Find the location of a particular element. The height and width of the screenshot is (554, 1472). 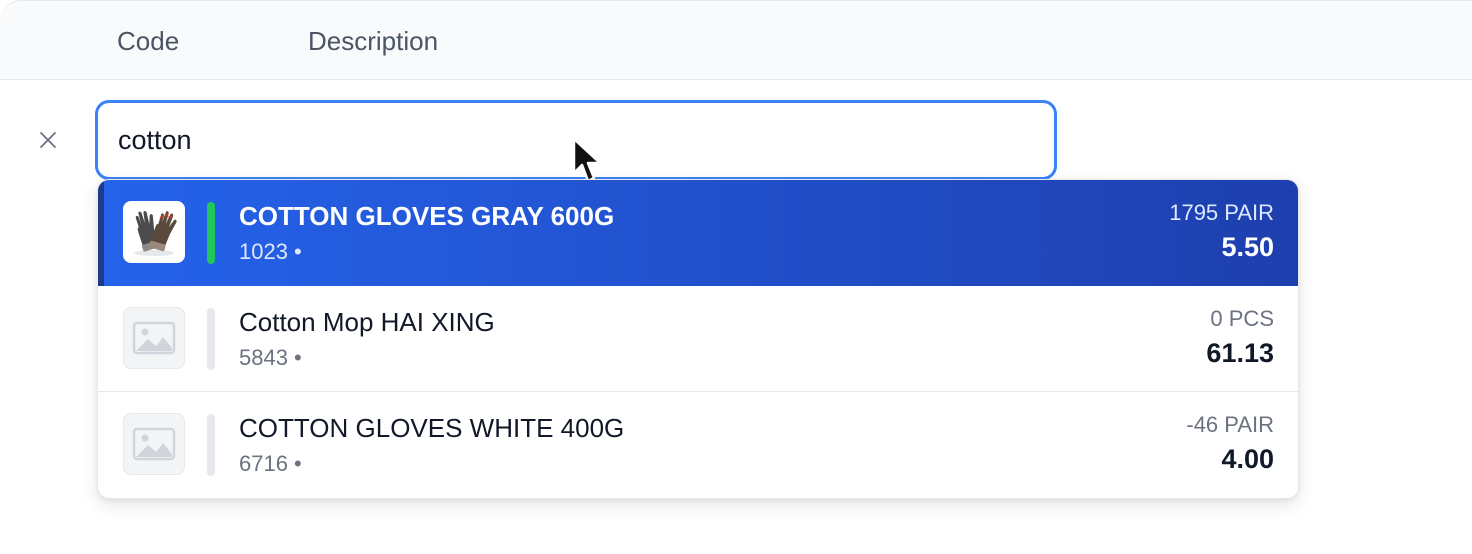

column-header-code: Code is located at coordinates (148, 41).